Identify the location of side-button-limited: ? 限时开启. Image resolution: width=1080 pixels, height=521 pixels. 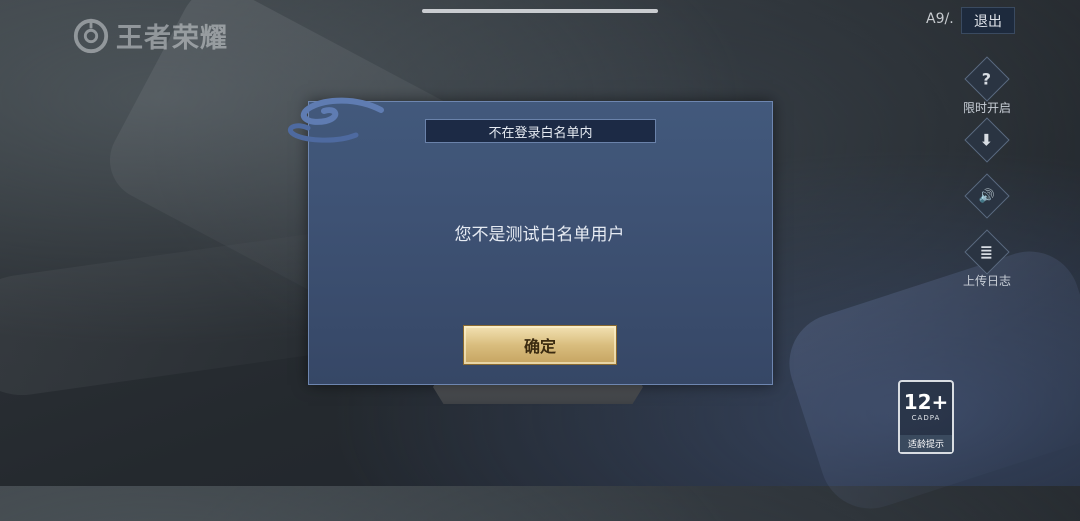
(987, 86).